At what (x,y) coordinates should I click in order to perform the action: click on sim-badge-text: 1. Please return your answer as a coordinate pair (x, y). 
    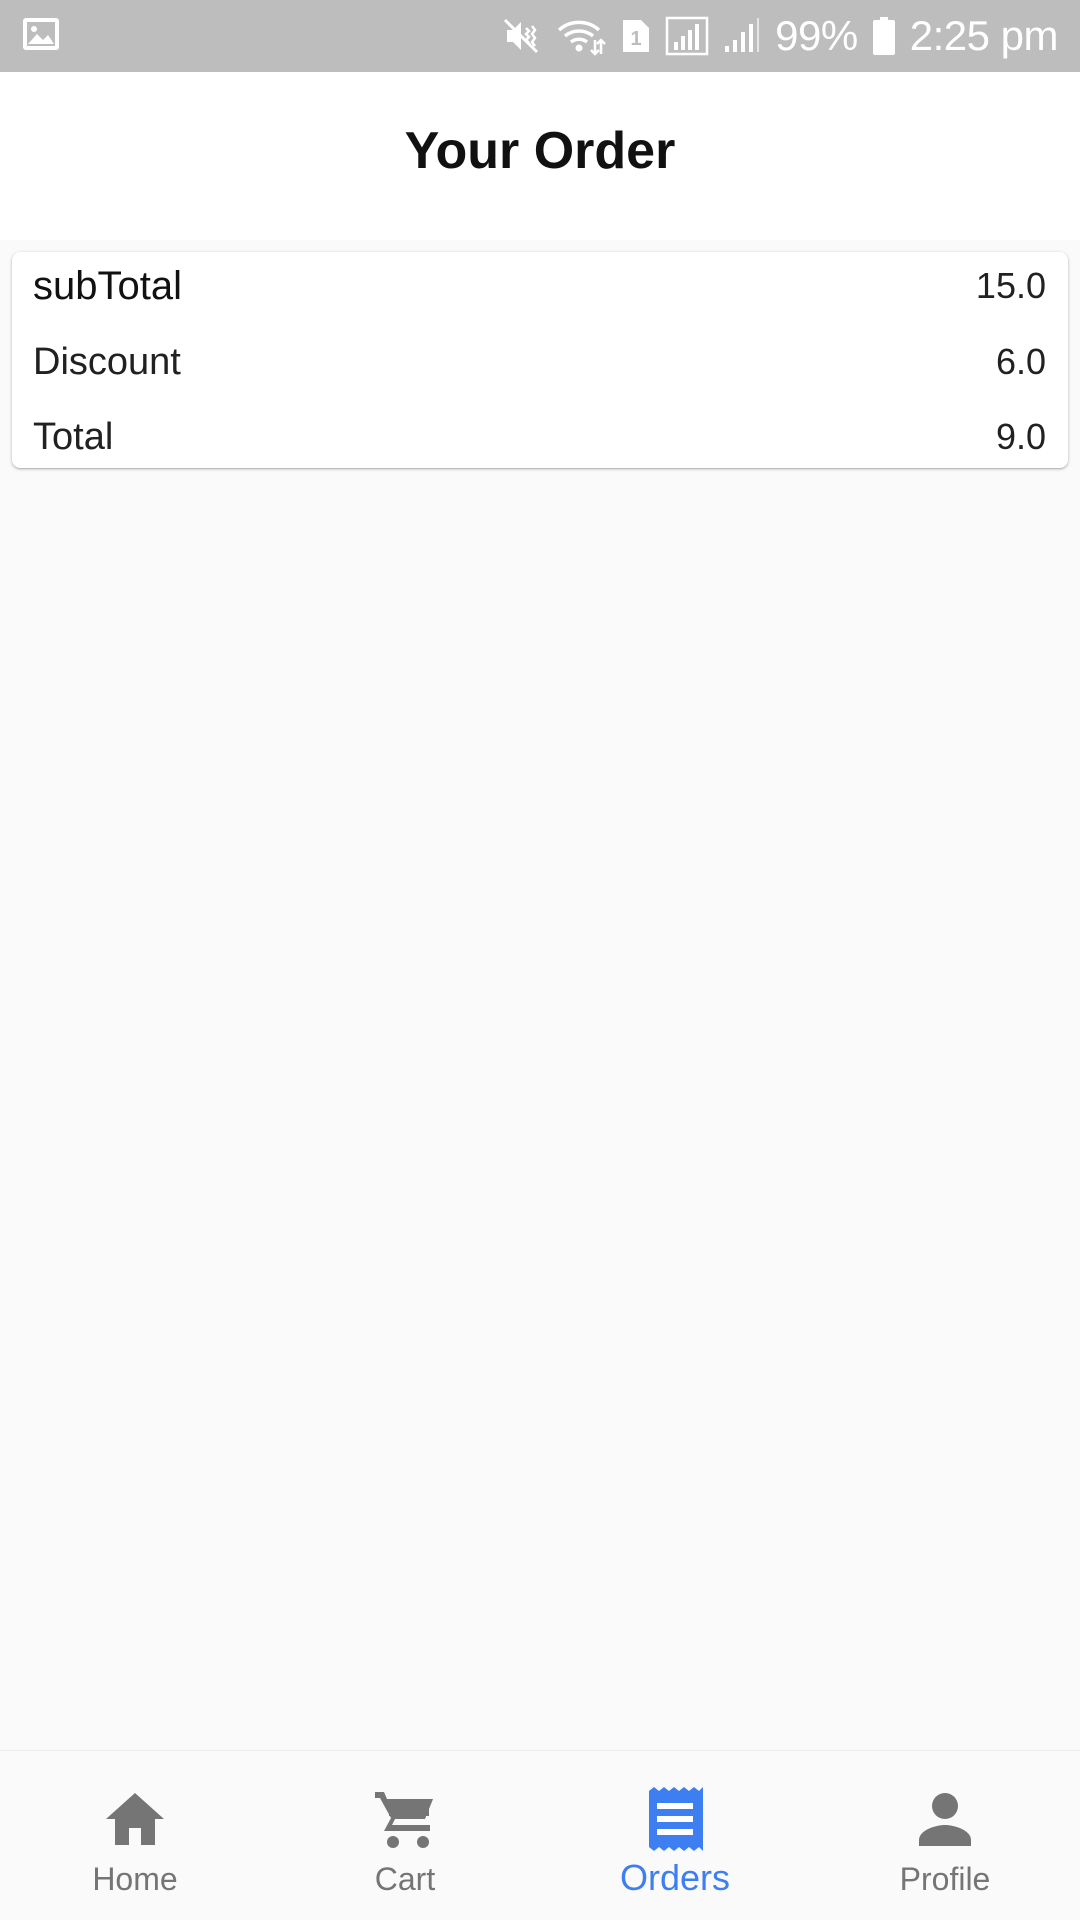
    Looking at the image, I should click on (636, 39).